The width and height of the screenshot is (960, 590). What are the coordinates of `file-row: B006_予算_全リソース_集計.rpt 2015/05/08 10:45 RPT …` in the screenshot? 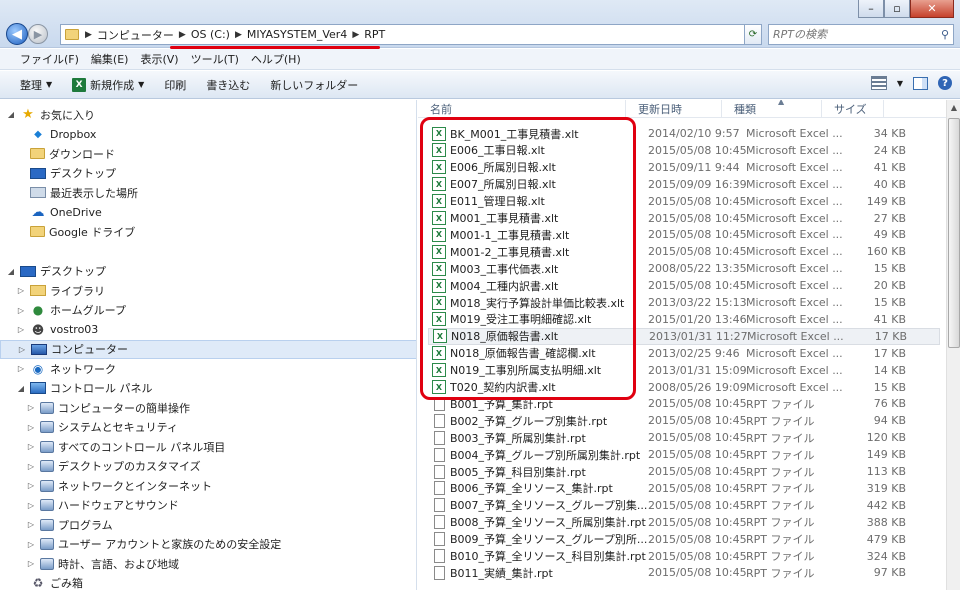 It's located at (684, 488).